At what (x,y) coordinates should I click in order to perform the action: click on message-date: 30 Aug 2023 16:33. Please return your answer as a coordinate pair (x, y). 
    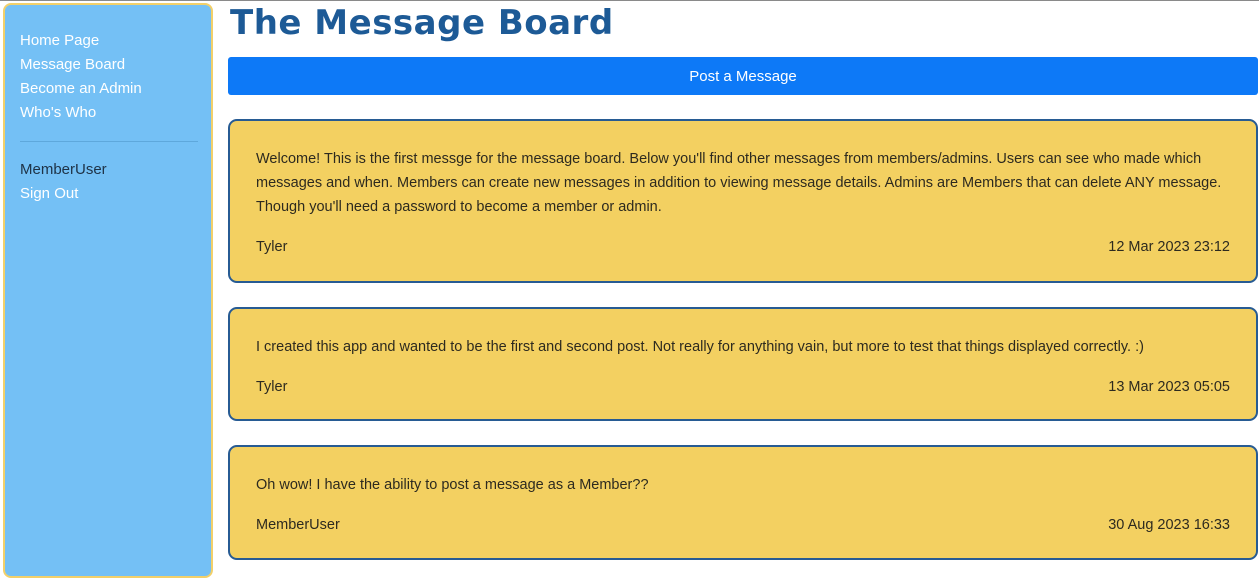
    Looking at the image, I should click on (1169, 525).